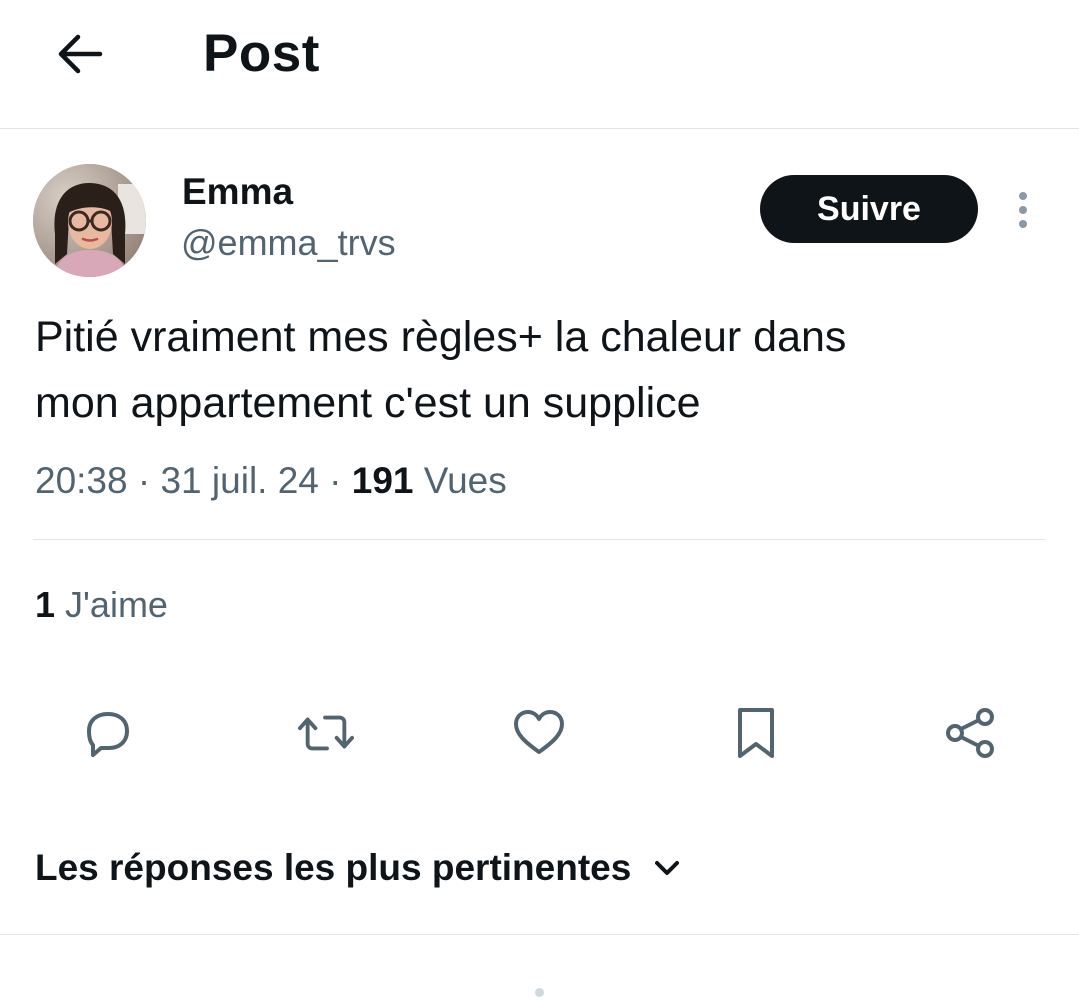 This screenshot has width=1079, height=1000. I want to click on post-meta: 20:38 · 31 juil. 24 · 191 Vues, so click(271, 481).